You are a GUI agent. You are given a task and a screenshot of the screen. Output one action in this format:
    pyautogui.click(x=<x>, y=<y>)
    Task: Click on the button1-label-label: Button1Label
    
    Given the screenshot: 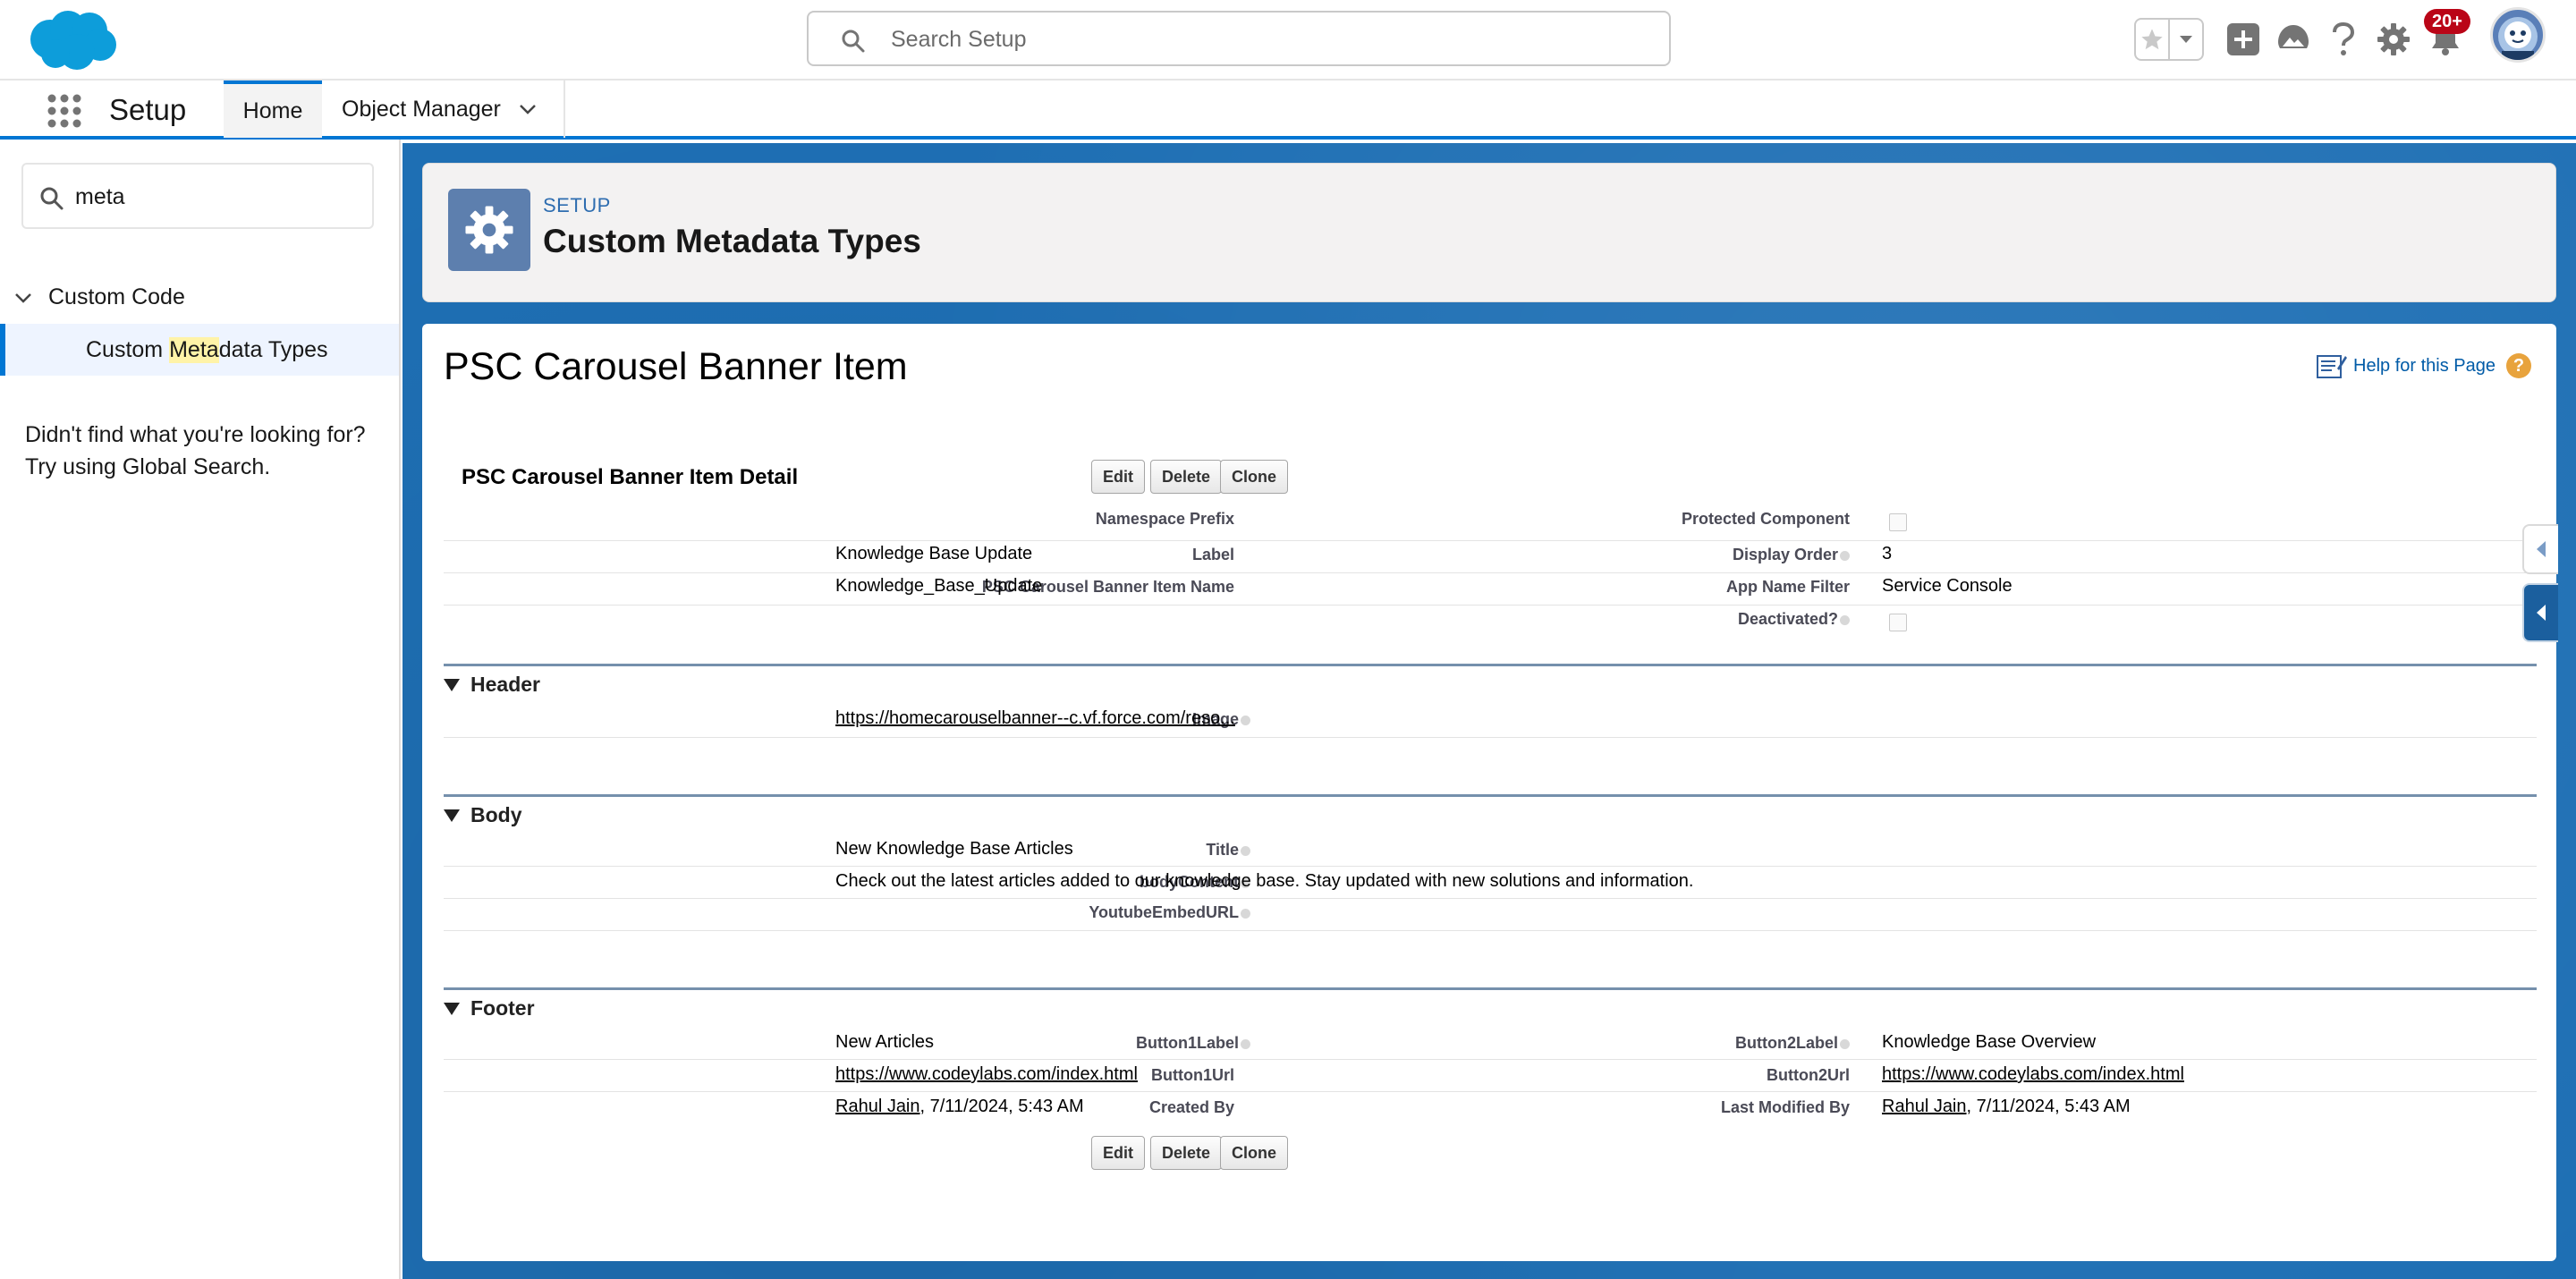 What is the action you would take?
    pyautogui.click(x=1193, y=1044)
    